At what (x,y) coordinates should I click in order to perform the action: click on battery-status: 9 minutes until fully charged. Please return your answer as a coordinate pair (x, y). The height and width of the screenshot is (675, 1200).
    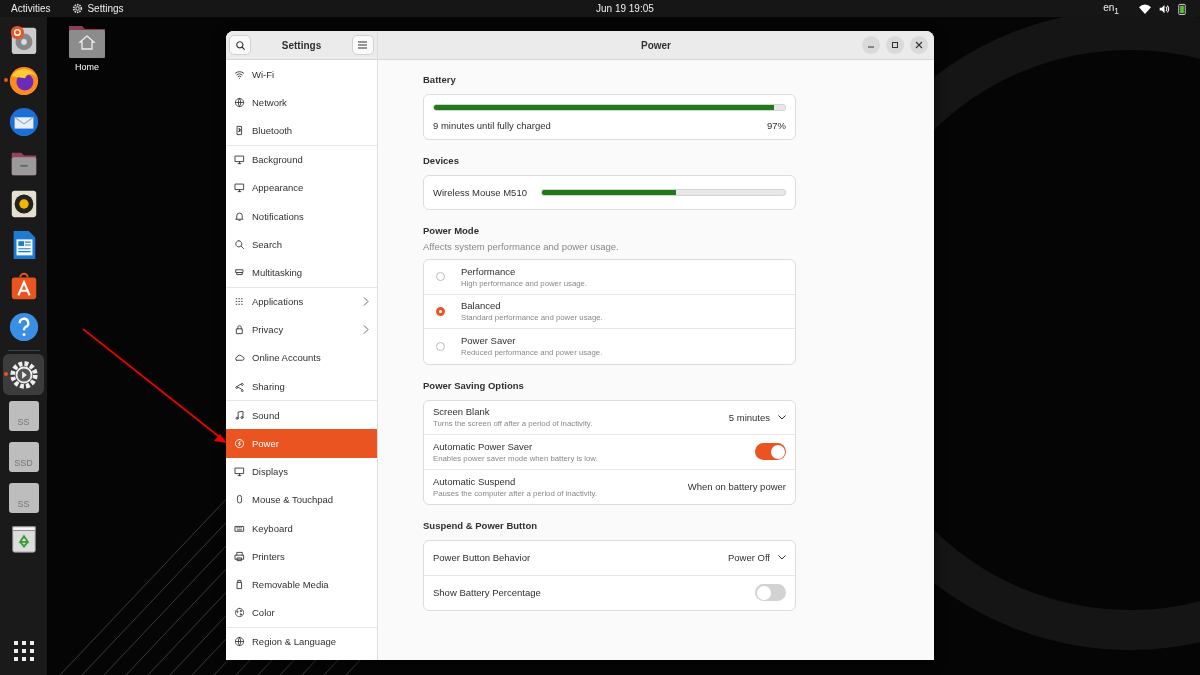
    Looking at the image, I should click on (492, 125).